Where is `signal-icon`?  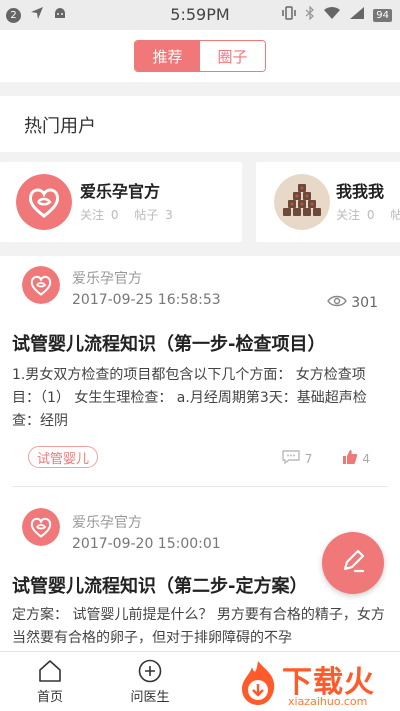
signal-icon is located at coordinates (357, 15).